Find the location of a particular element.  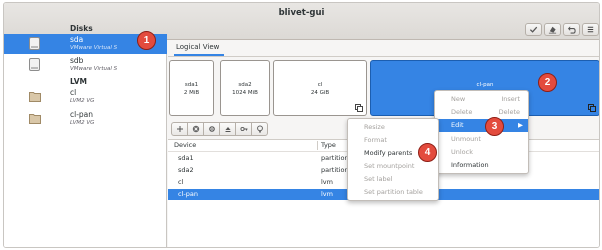

menu-item-delete: Delete Delete is located at coordinates (481, 112).